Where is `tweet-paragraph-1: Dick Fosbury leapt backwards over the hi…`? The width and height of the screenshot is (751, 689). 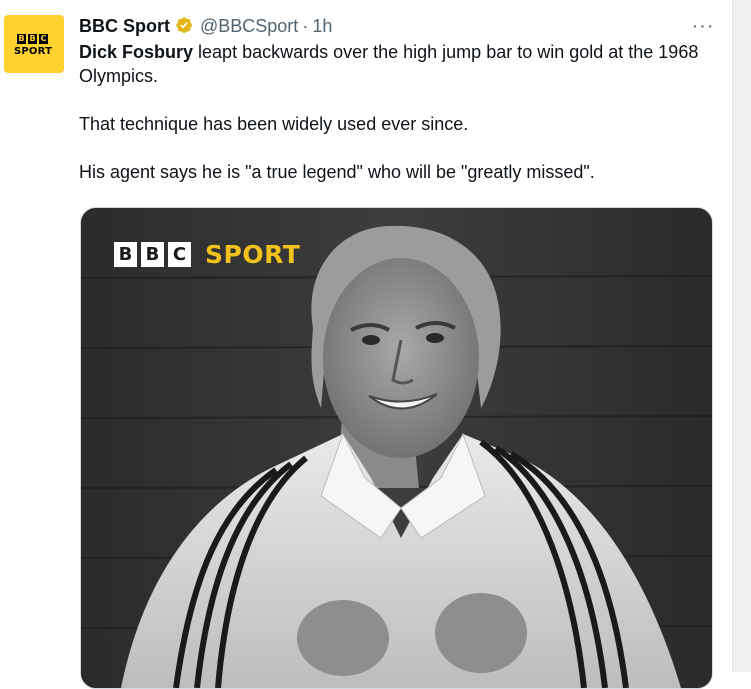 tweet-paragraph-1: Dick Fosbury leapt backwards over the hi… is located at coordinates (394, 64).